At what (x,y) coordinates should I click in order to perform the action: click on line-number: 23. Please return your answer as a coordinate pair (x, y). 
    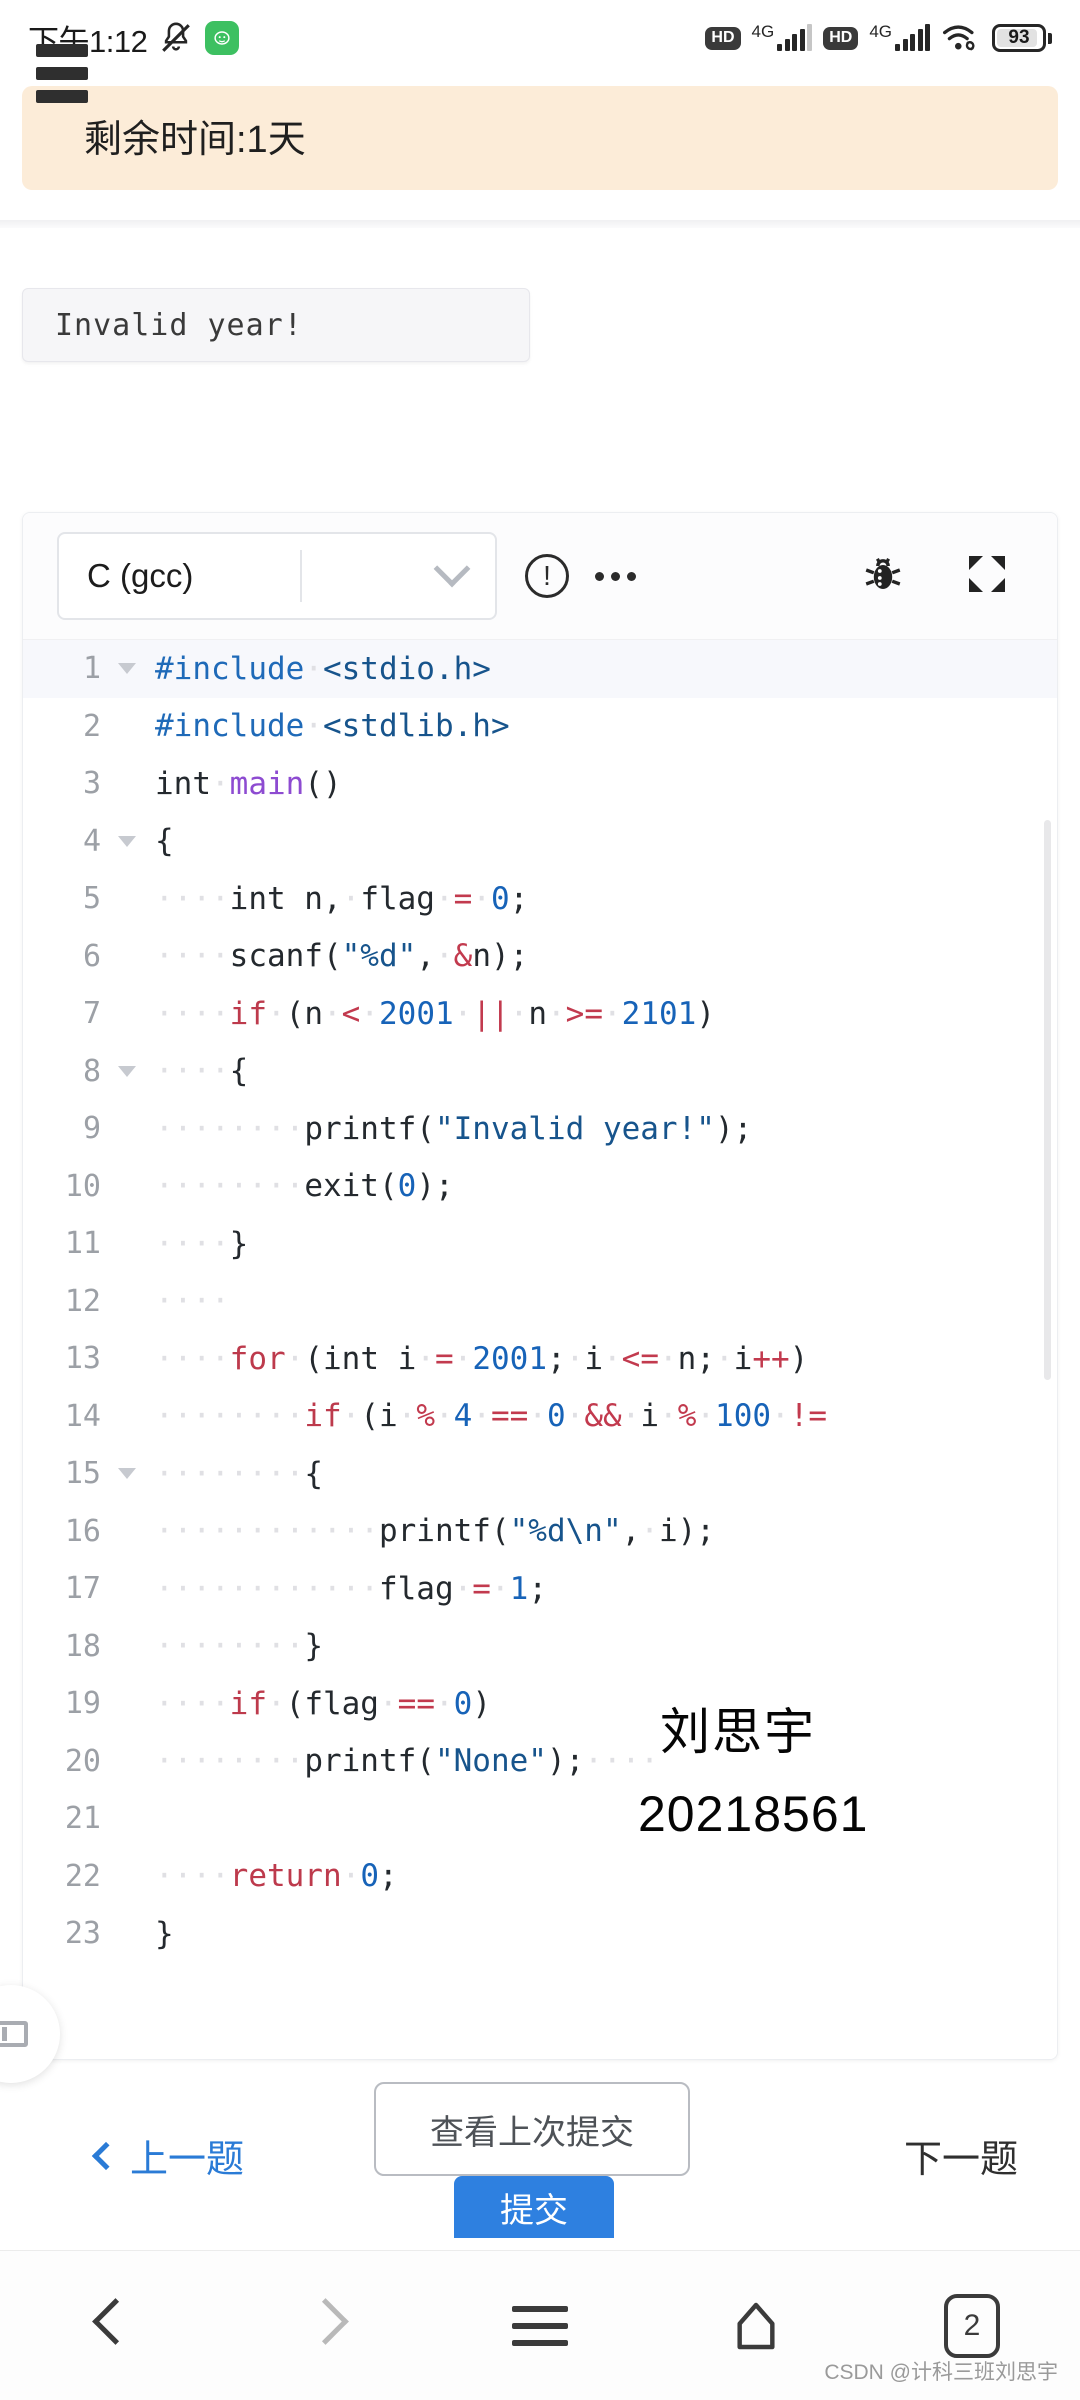
    Looking at the image, I should click on (82, 1934).